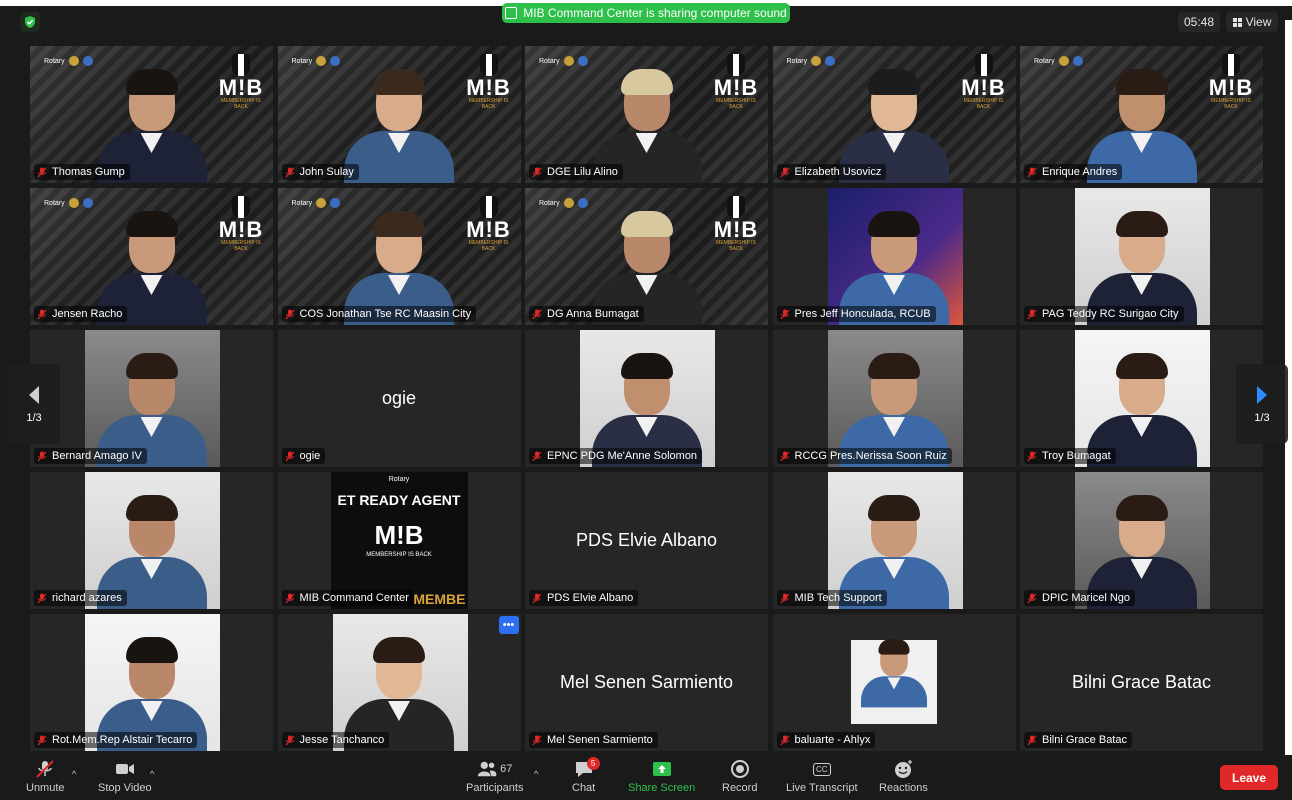  I want to click on participant-name: John Sulay, so click(326, 172).